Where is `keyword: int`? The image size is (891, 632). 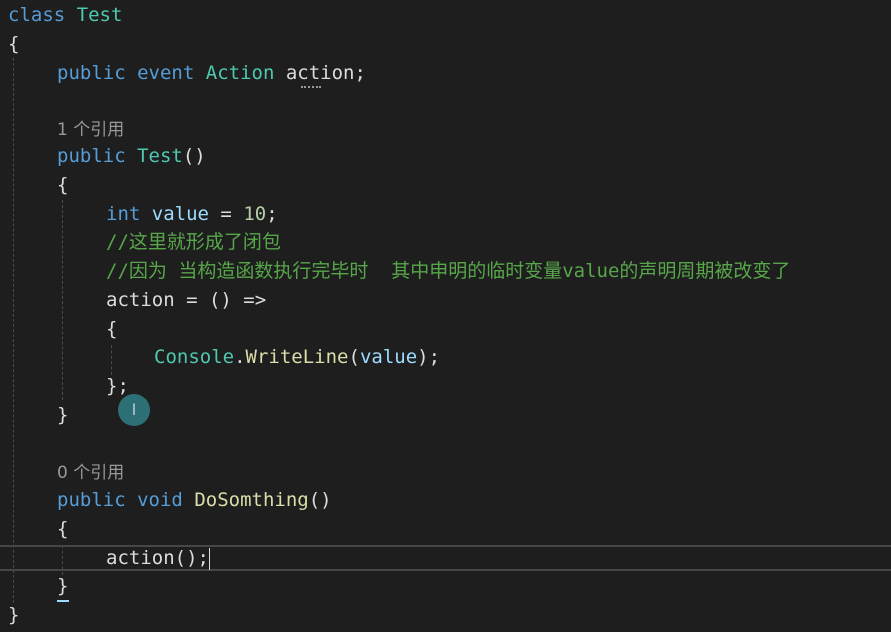 keyword: int is located at coordinates (123, 214).